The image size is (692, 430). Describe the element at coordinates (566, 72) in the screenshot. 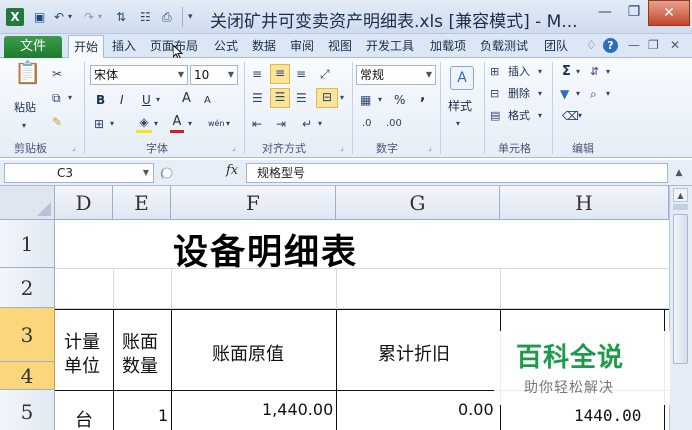

I see `autosum-button: Σ` at that location.